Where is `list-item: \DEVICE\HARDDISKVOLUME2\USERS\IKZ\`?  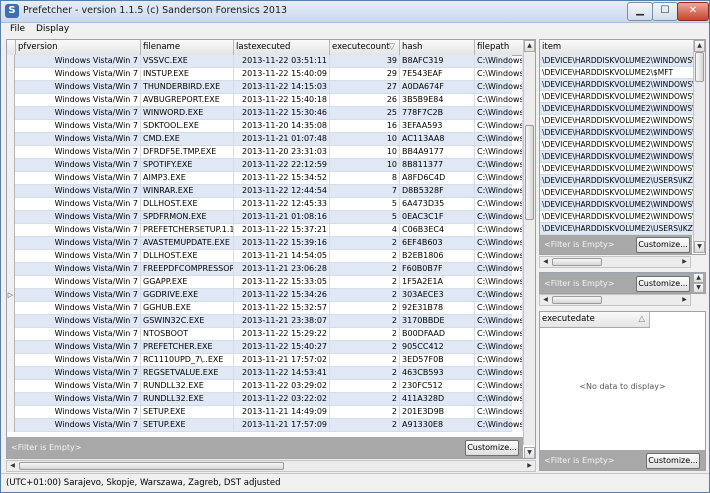
list-item: \DEVICE\HARDDISKVOLUME2\USERS\IKZ\ is located at coordinates (617, 229).